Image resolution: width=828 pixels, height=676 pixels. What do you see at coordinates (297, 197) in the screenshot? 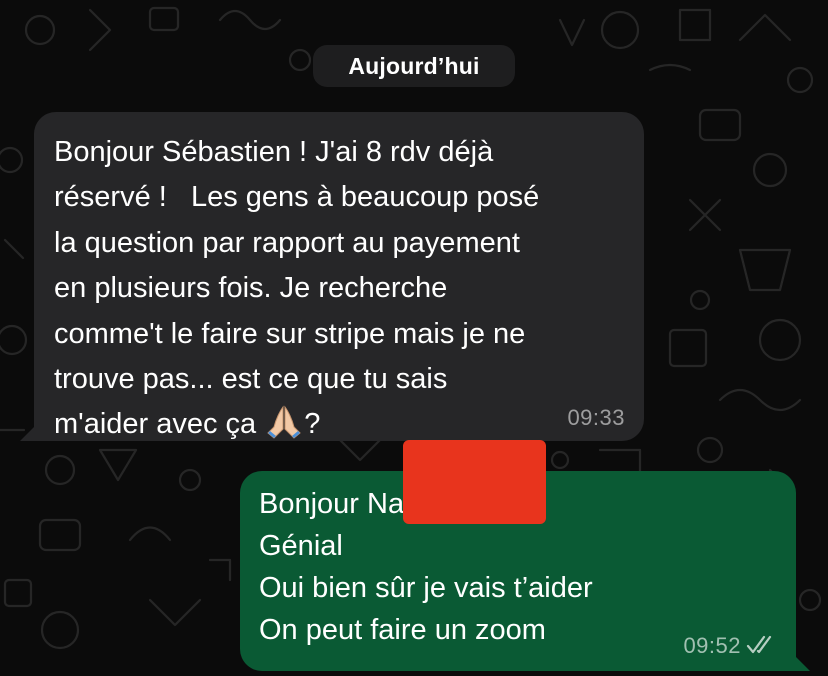
I see `message-line: réservé ! Les gens à beaucoup posé` at bounding box center [297, 197].